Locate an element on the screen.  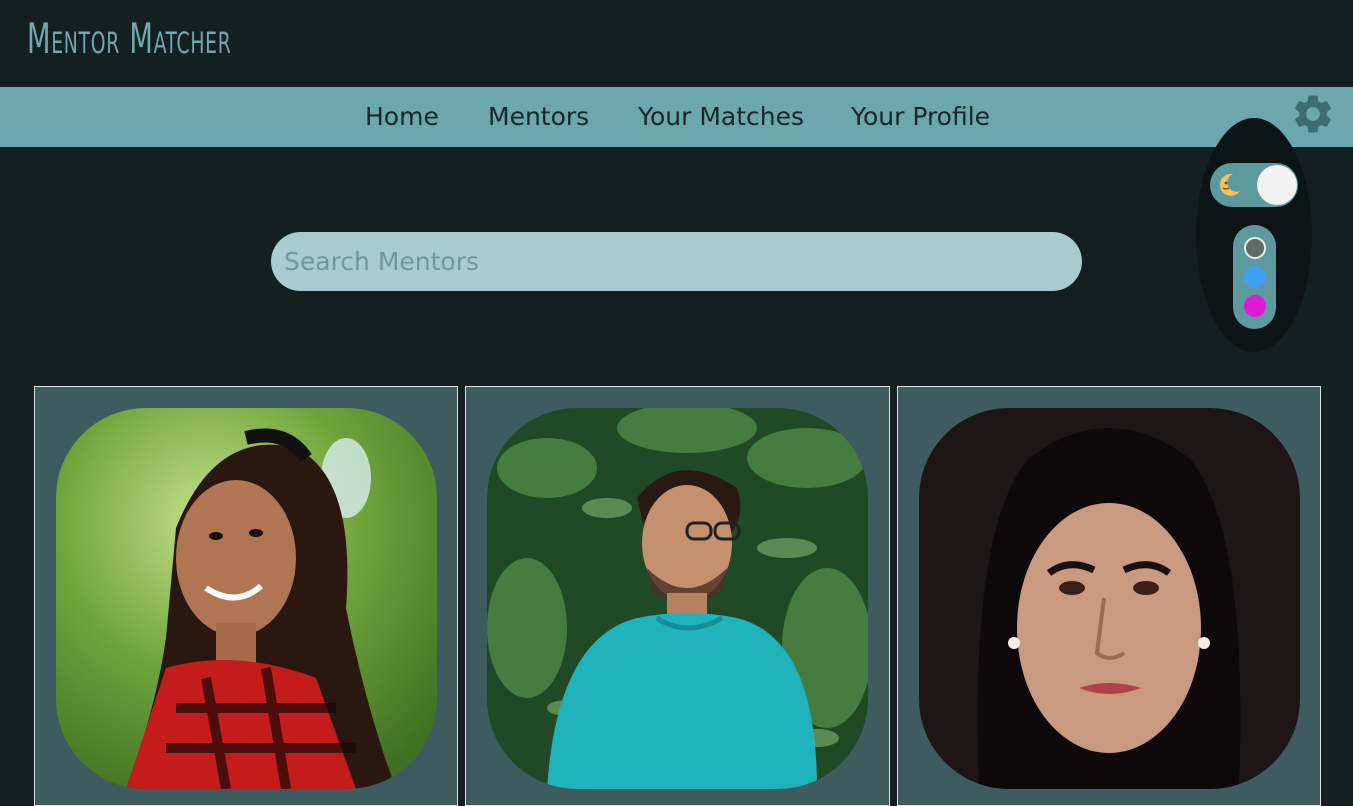
search-input is located at coordinates (676, 261).